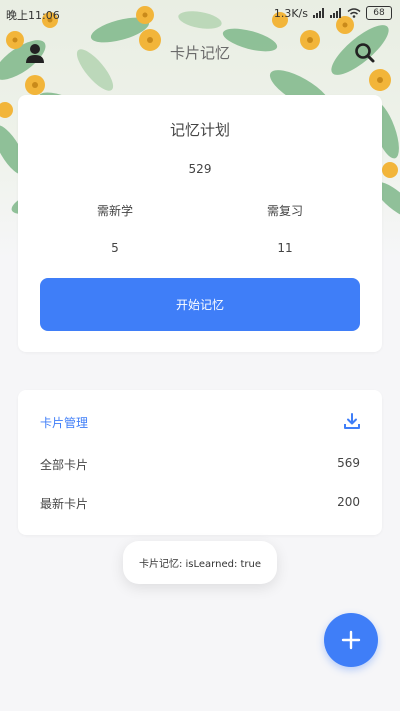 Image resolution: width=400 pixels, height=711 pixels. What do you see at coordinates (365, 53) in the screenshot?
I see `search-icon` at bounding box center [365, 53].